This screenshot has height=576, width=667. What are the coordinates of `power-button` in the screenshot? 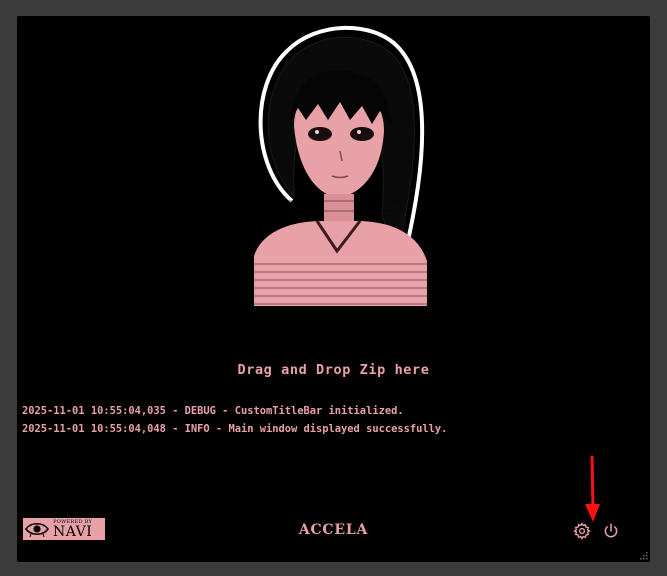 It's located at (611, 531).